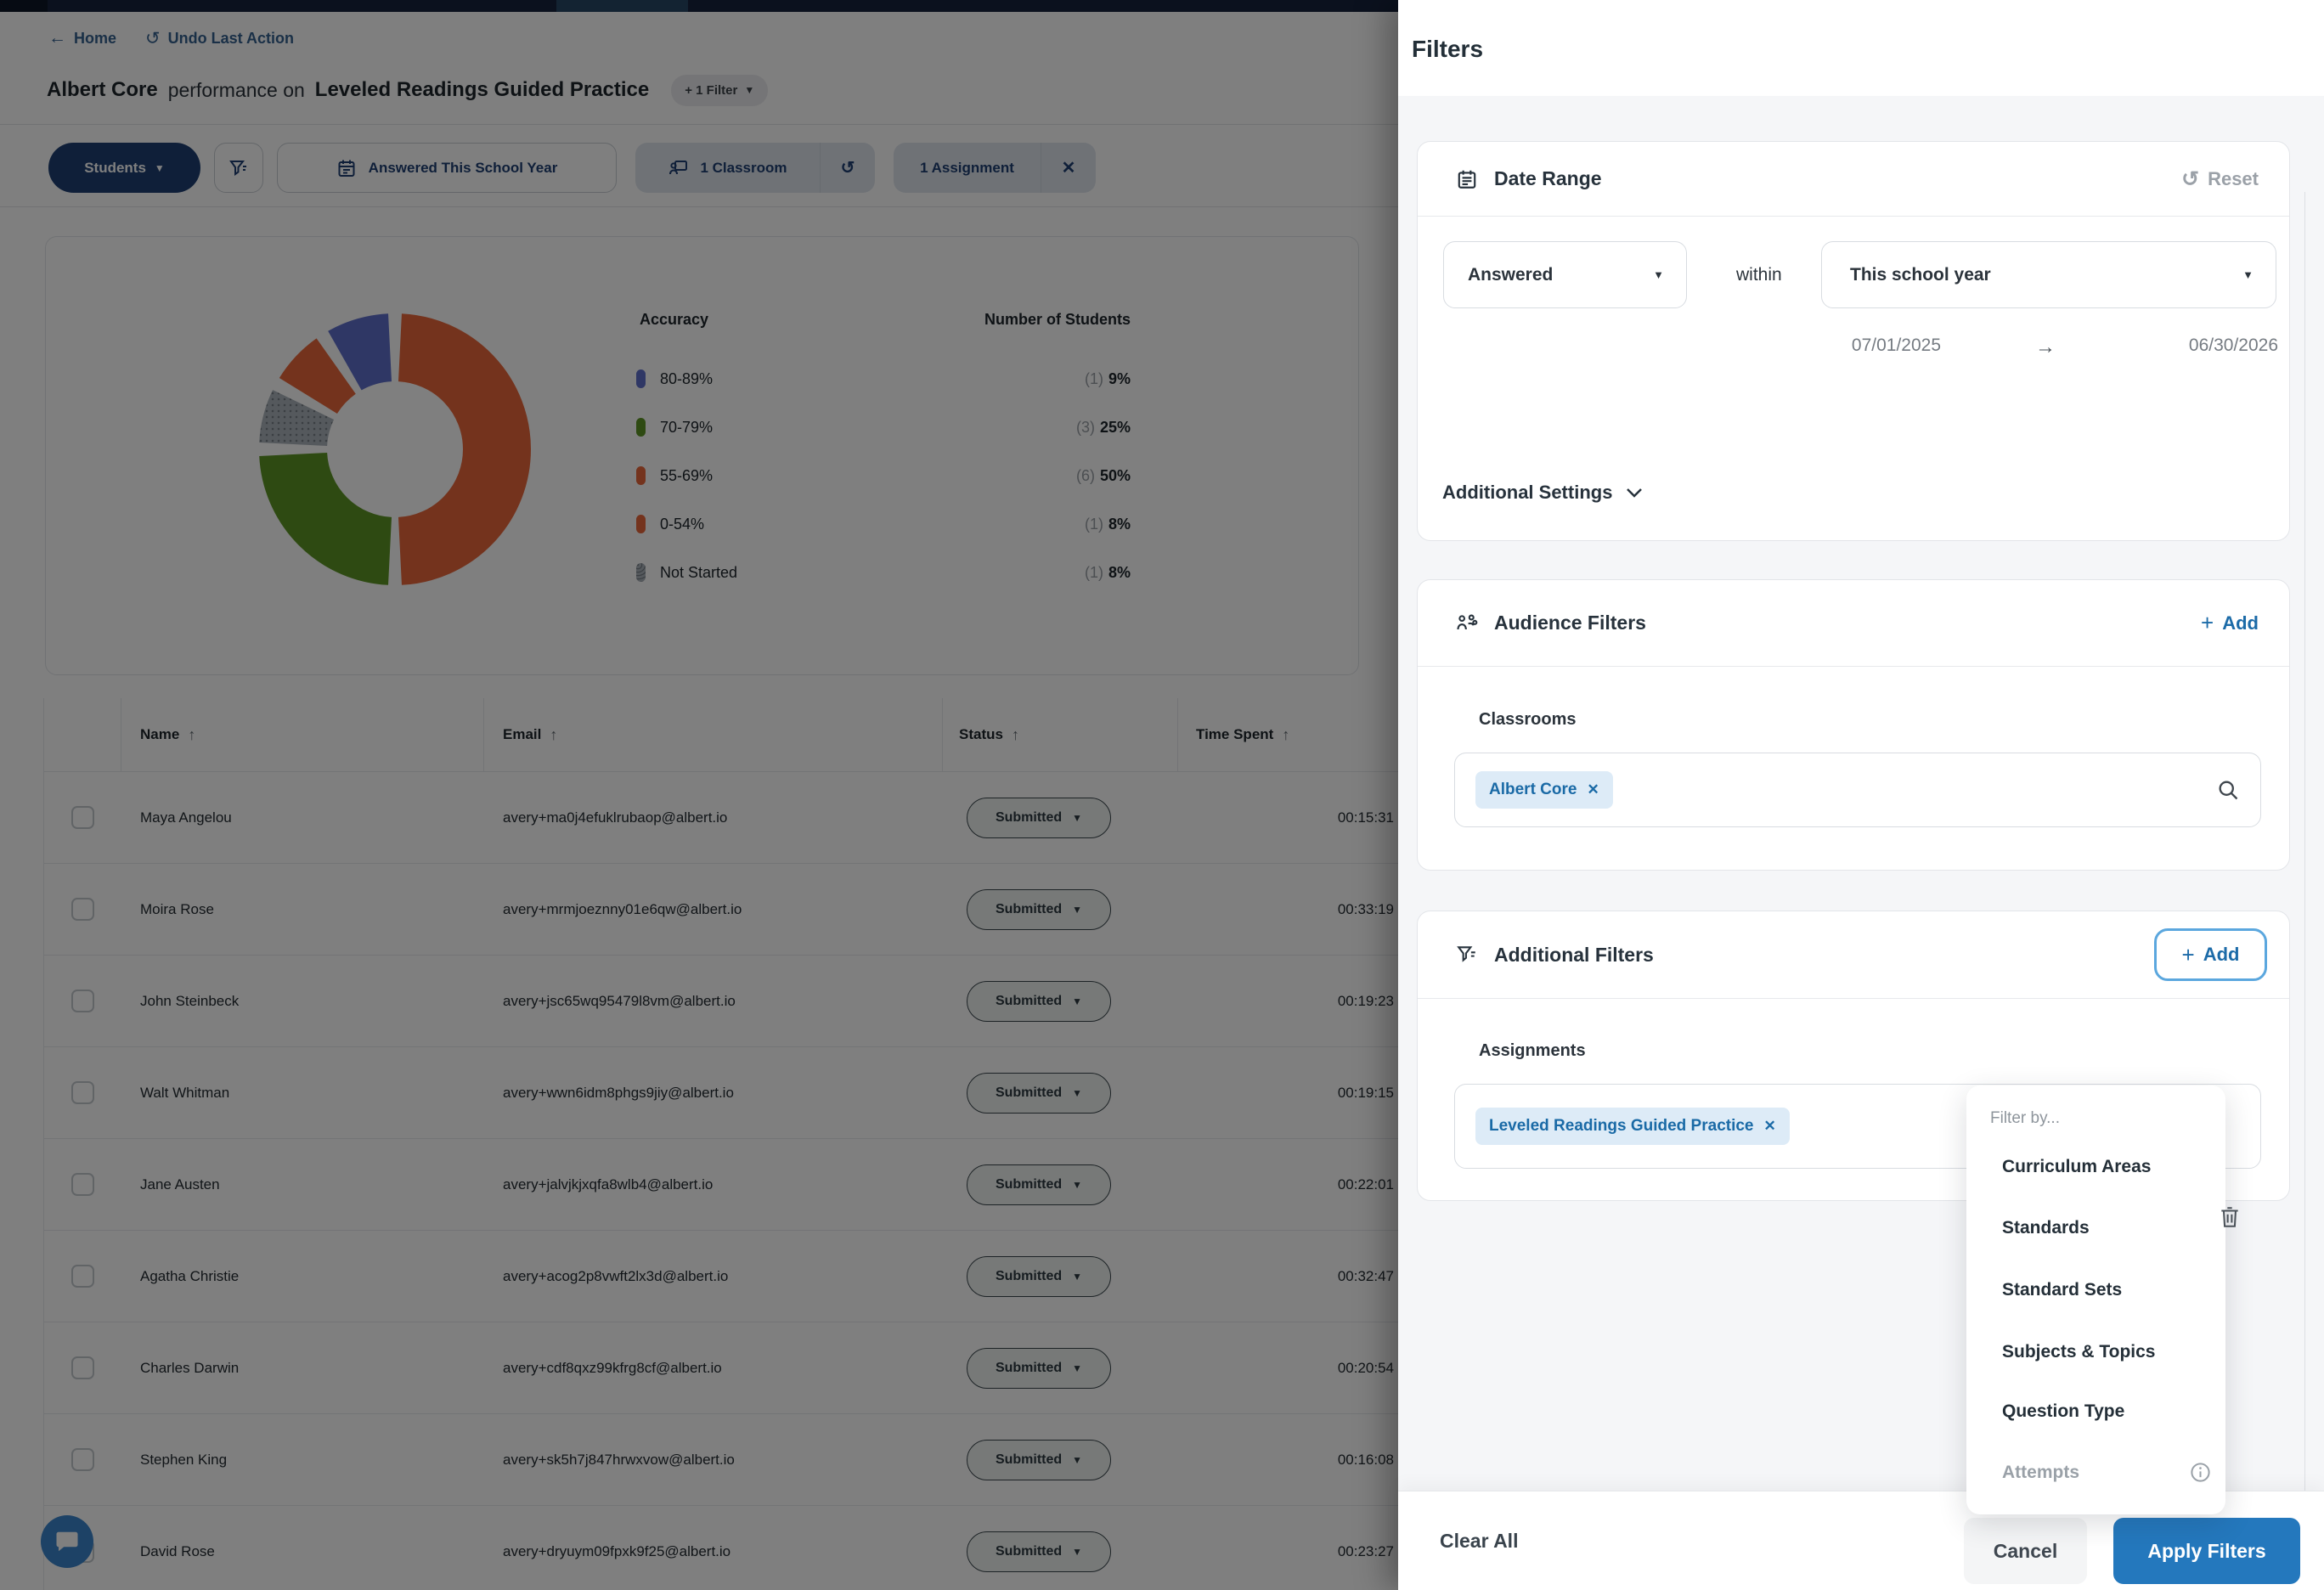 This screenshot has height=1590, width=2324. I want to click on audience-filters-title: Audience Filters, so click(1570, 623).